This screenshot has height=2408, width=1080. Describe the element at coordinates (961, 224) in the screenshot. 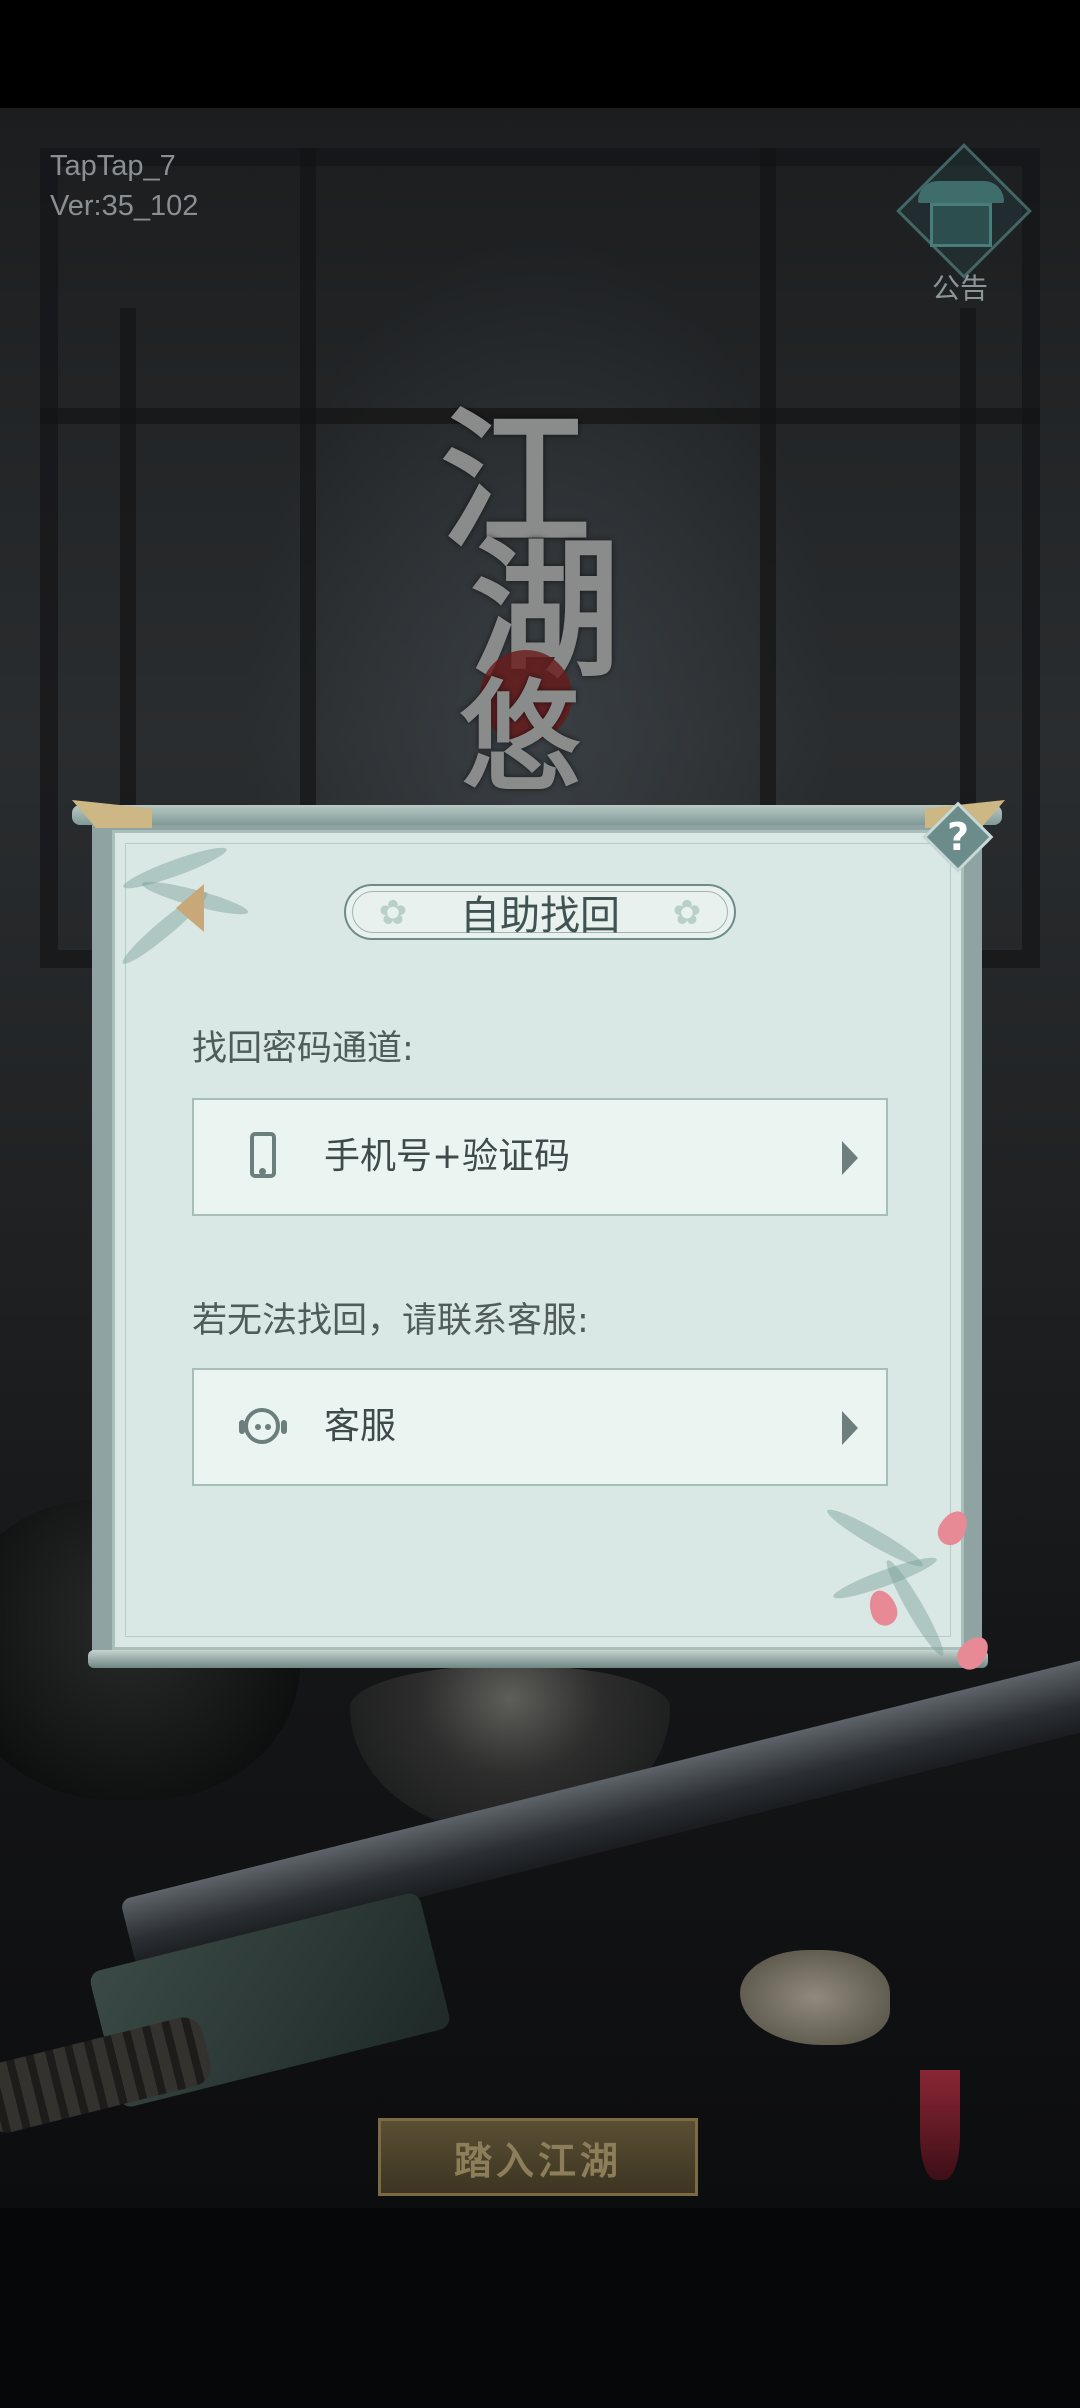

I see `notice-button: 公告` at that location.